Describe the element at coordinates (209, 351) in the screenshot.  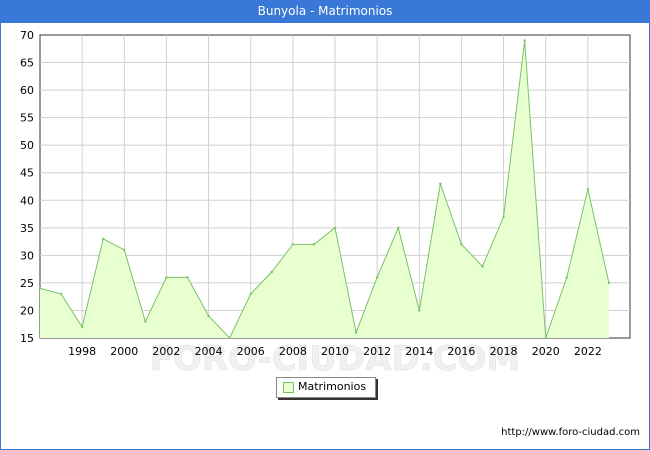
I see `x-tick-label: 2004` at that location.